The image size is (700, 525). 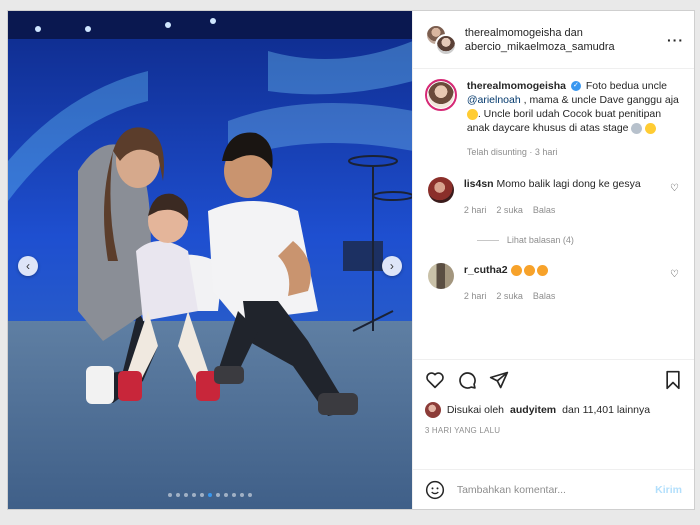 What do you see at coordinates (487, 240) in the screenshot?
I see `replies-divider` at bounding box center [487, 240].